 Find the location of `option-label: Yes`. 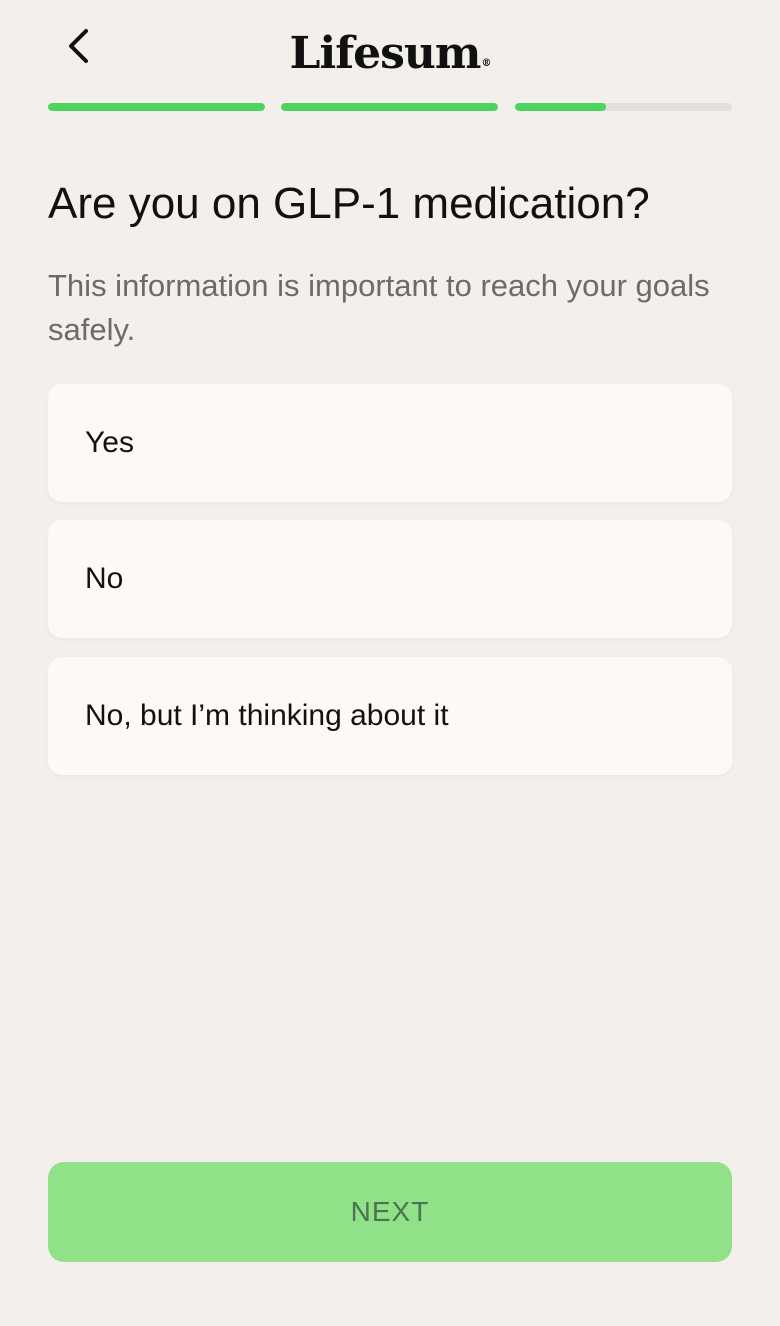

option-label: Yes is located at coordinates (109, 442).